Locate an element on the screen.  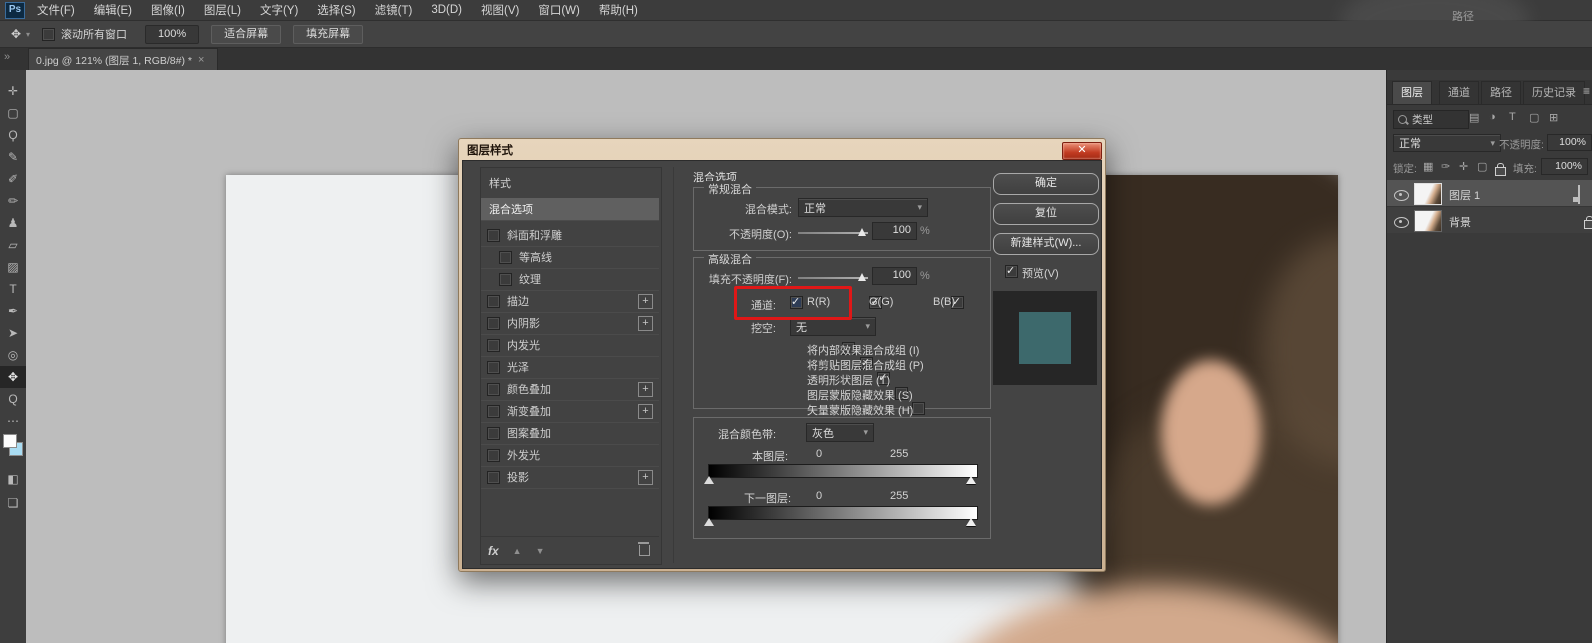
hand-tool: ✥ is located at coordinates (13, 377).